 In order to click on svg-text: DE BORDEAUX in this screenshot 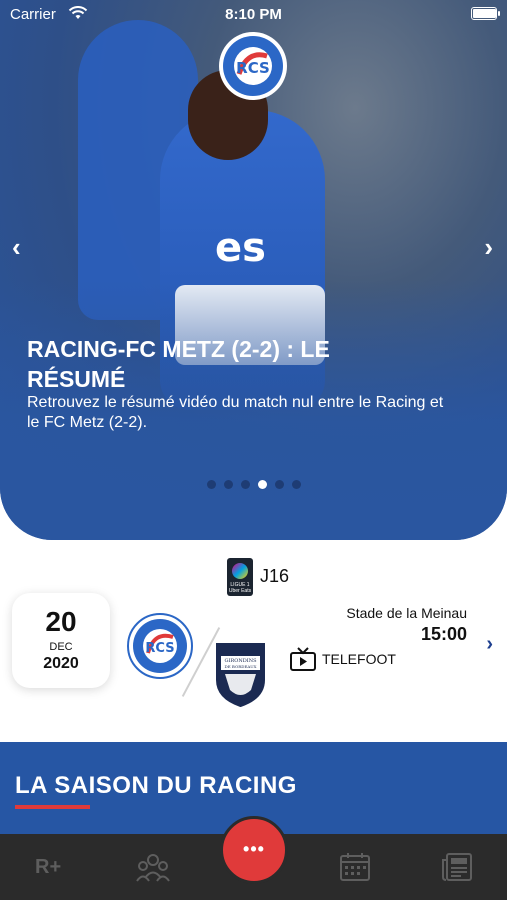, I will do `click(241, 666)`.